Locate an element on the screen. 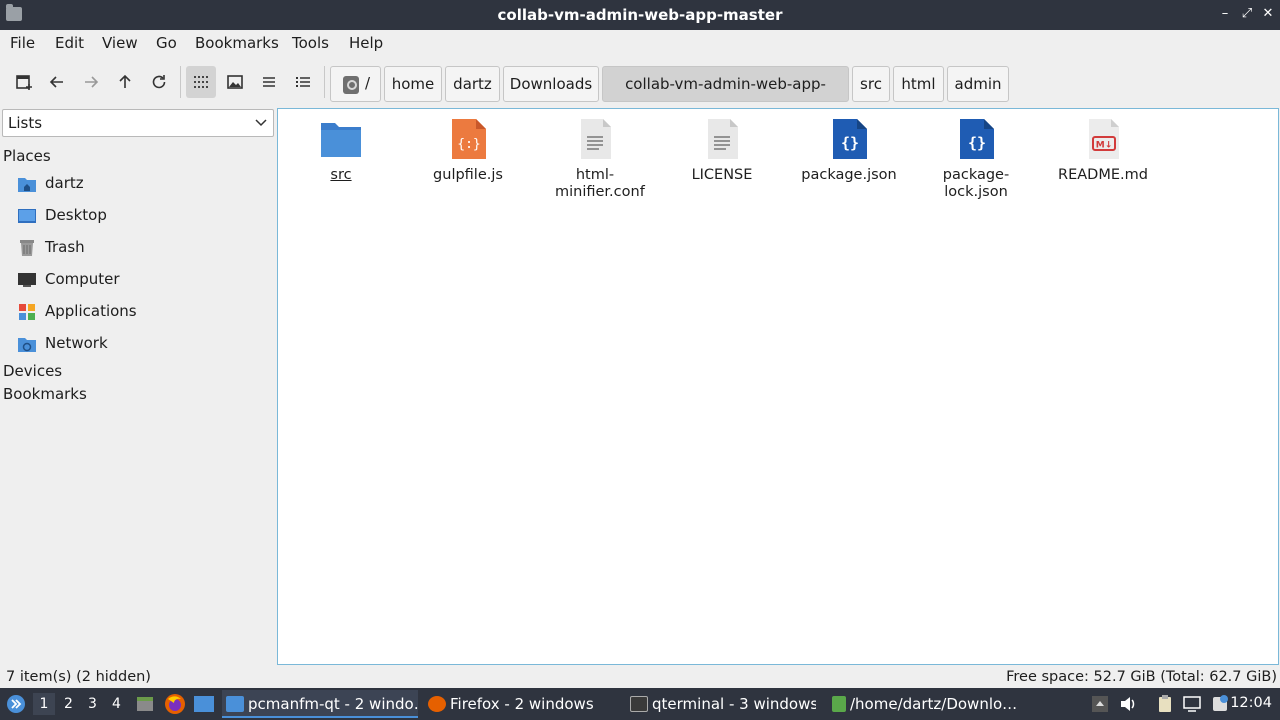 The width and height of the screenshot is (1280, 720). file-manager-launcher-icon is located at coordinates (145, 704).